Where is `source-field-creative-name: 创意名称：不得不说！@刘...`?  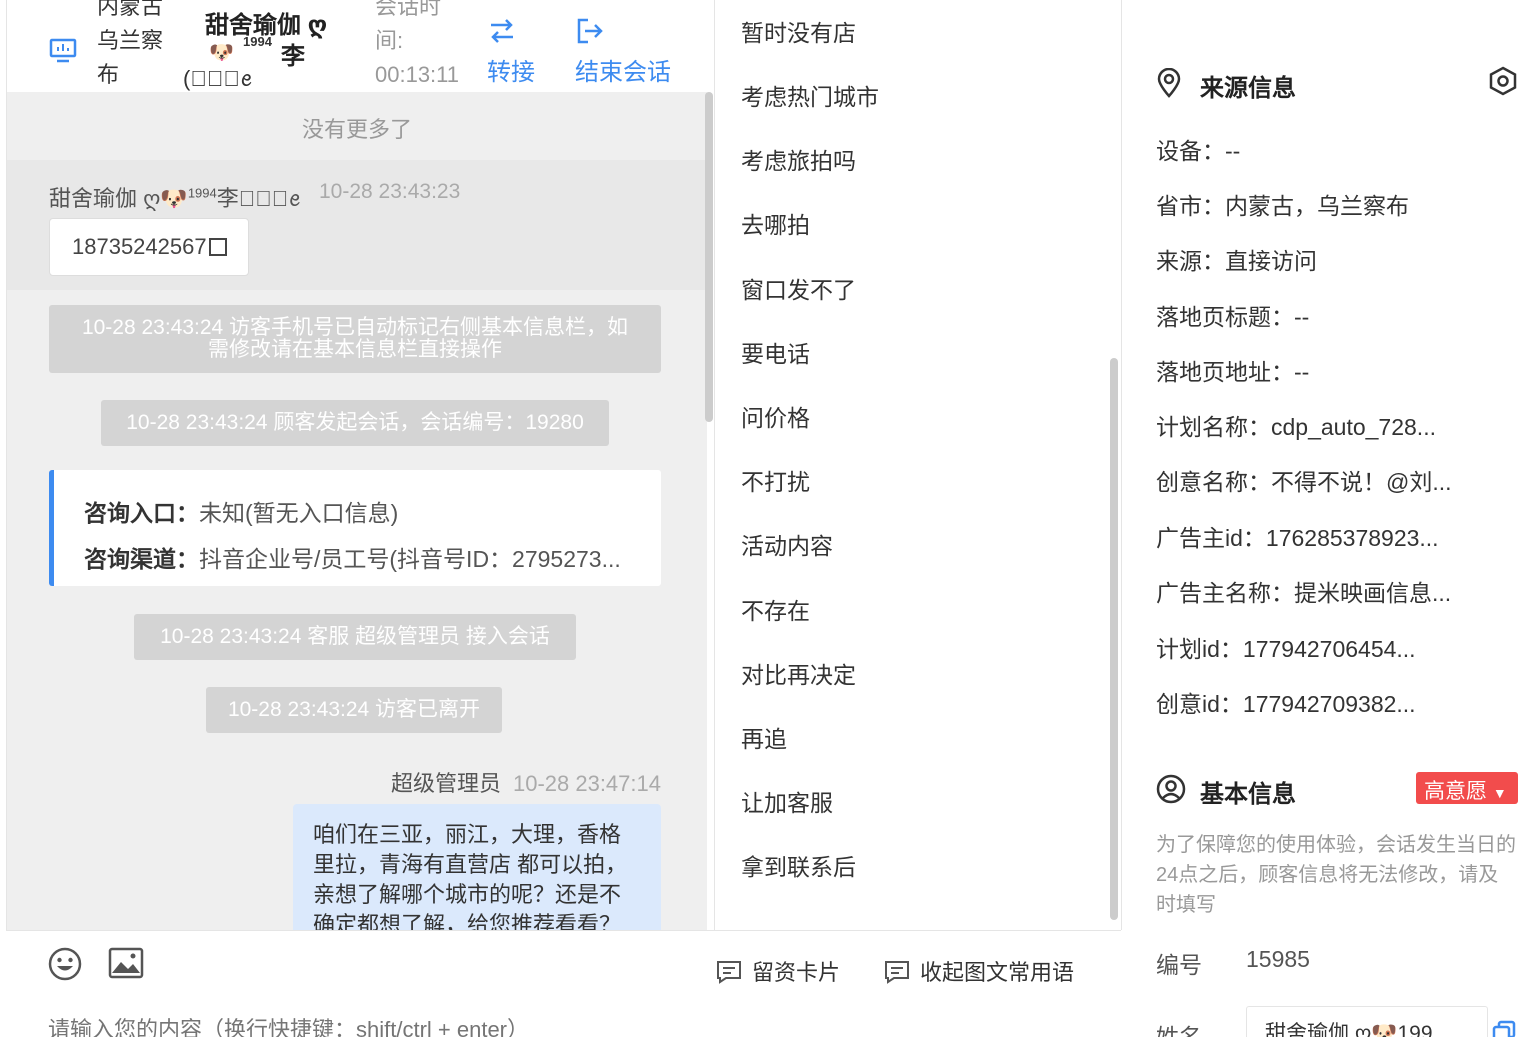
source-field-creative-name: 创意名称：不得不说！@刘... is located at coordinates (1304, 482).